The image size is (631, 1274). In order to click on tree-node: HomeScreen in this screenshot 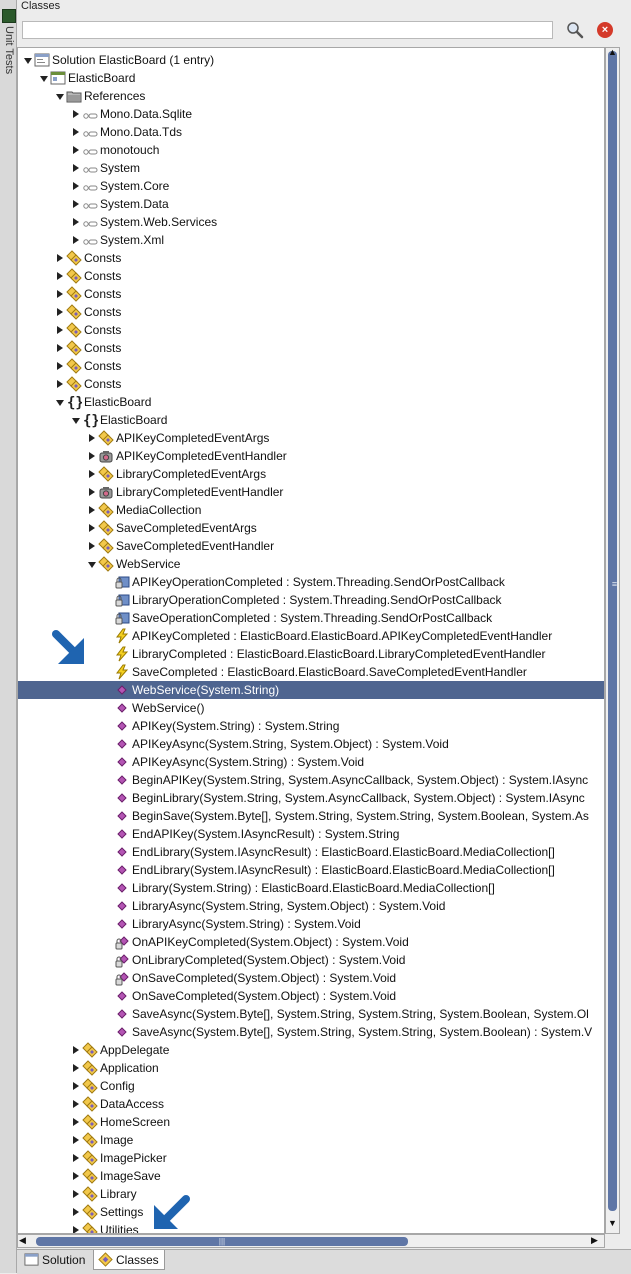, I will do `click(311, 1122)`.